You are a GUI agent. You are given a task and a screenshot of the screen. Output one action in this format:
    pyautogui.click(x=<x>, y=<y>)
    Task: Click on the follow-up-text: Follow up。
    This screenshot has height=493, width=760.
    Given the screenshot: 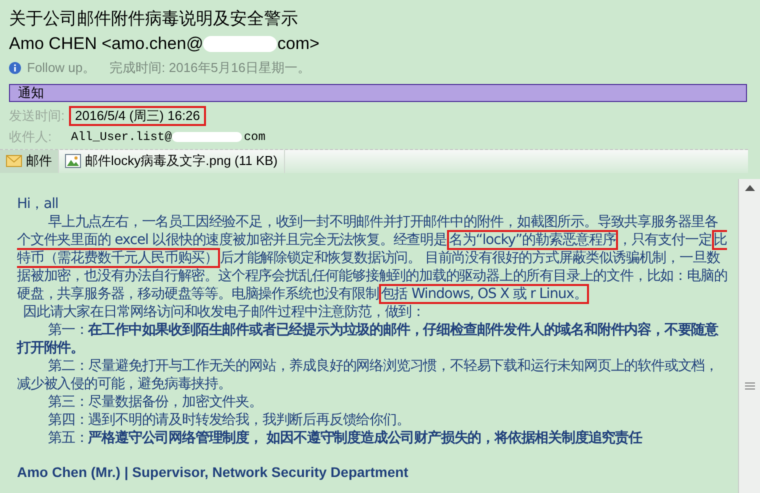 What is the action you would take?
    pyautogui.click(x=61, y=68)
    